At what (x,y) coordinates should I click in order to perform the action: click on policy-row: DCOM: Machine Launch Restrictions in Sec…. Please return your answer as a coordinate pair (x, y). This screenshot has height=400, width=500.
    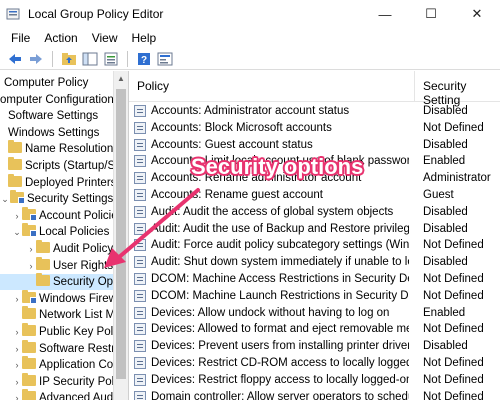
    Looking at the image, I should click on (314, 296).